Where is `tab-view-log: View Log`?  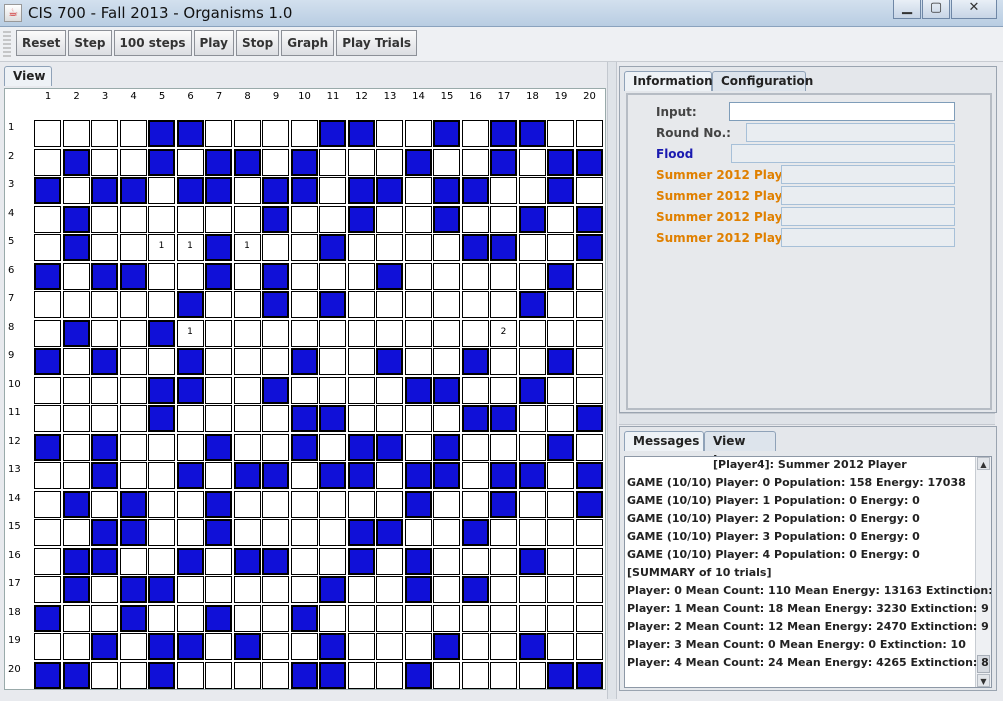
tab-view-log: View Log is located at coordinates (740, 449).